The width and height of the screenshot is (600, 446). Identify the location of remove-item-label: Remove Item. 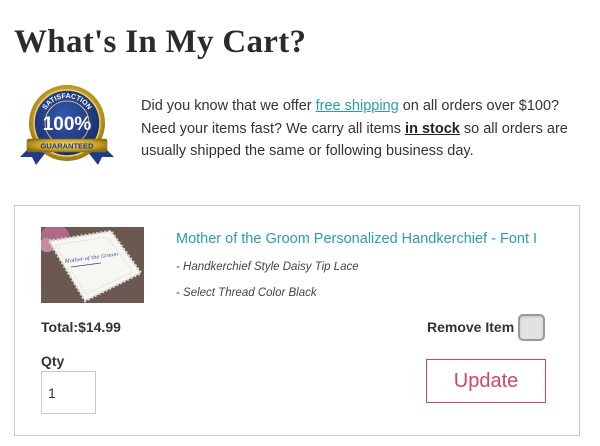
(471, 327).